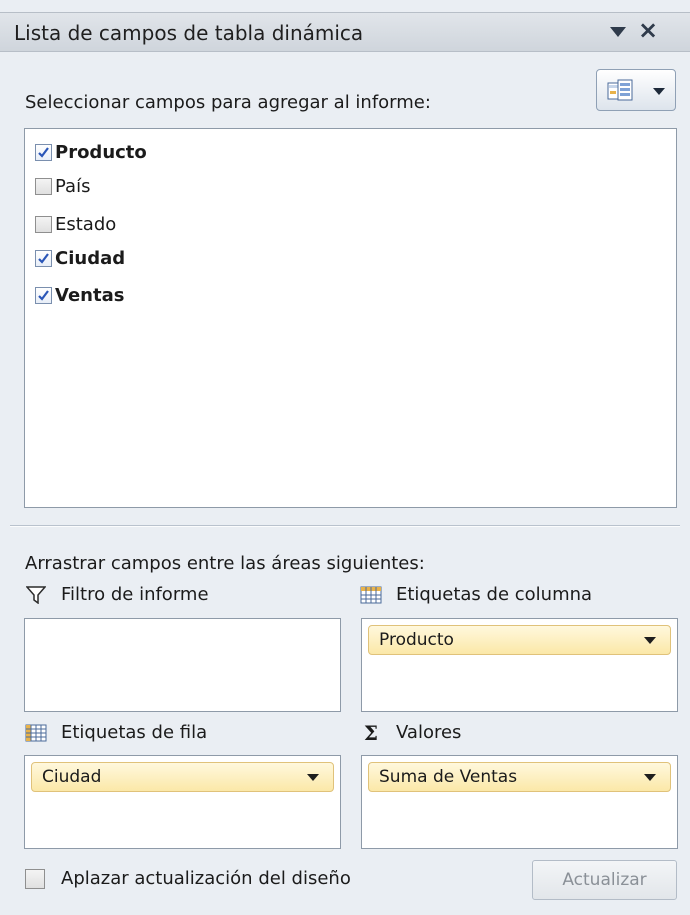 The height and width of the screenshot is (915, 690). What do you see at coordinates (182, 665) in the screenshot?
I see `report-filter-area` at bounding box center [182, 665].